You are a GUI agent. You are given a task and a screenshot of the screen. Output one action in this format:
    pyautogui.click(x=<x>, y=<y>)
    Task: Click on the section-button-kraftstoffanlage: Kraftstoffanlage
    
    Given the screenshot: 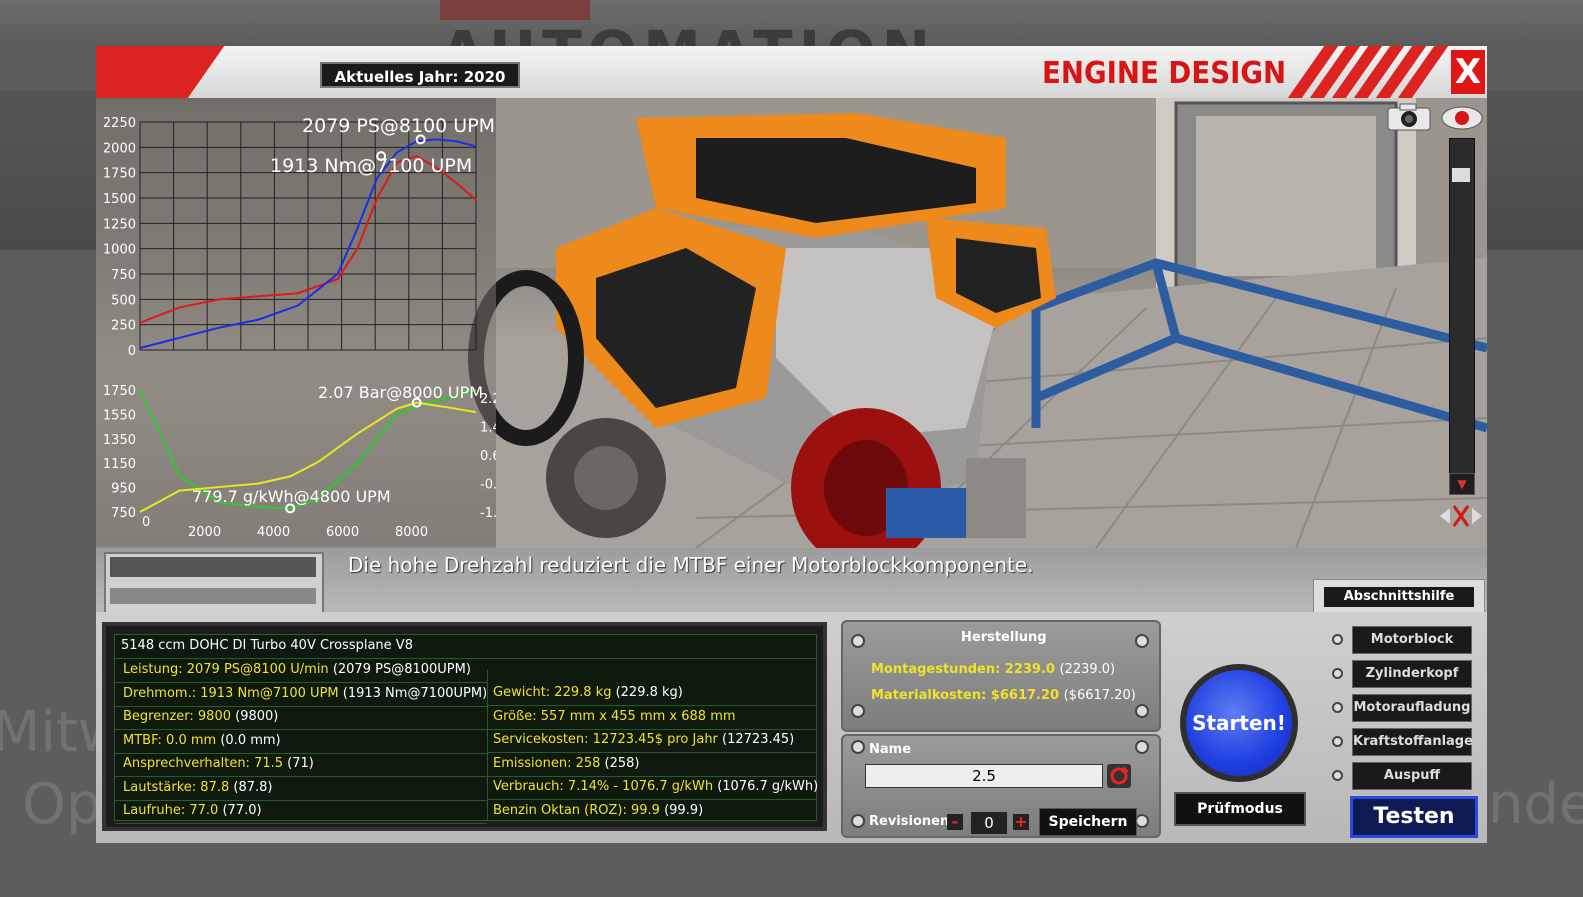 What is the action you would take?
    pyautogui.click(x=1412, y=742)
    